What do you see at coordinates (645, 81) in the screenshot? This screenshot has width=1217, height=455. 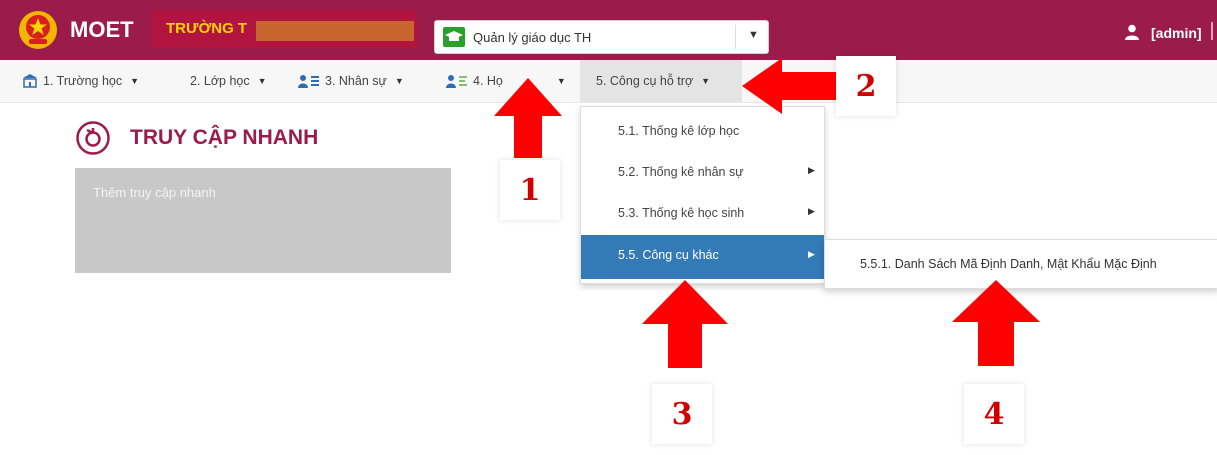 I see `nav-label: 5. Công cụ hỗ trợ` at bounding box center [645, 81].